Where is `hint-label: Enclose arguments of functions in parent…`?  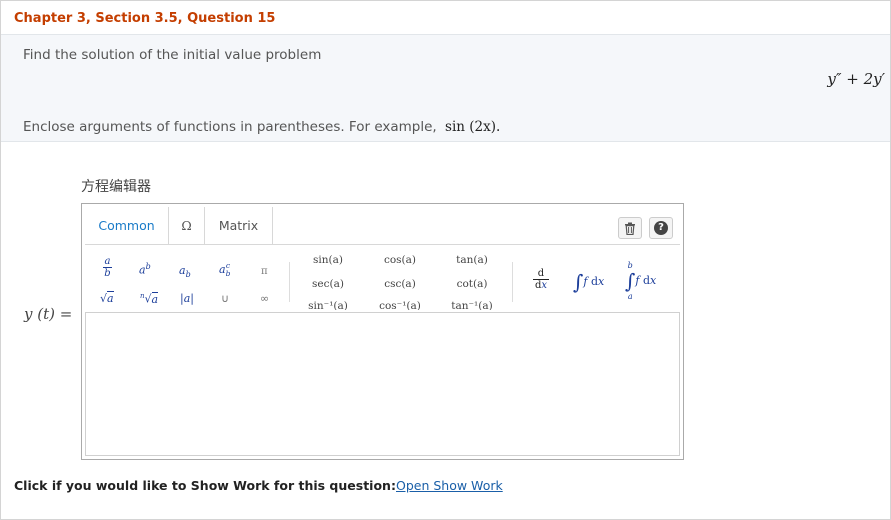
hint-label: Enclose arguments of functions in parent… is located at coordinates (230, 127).